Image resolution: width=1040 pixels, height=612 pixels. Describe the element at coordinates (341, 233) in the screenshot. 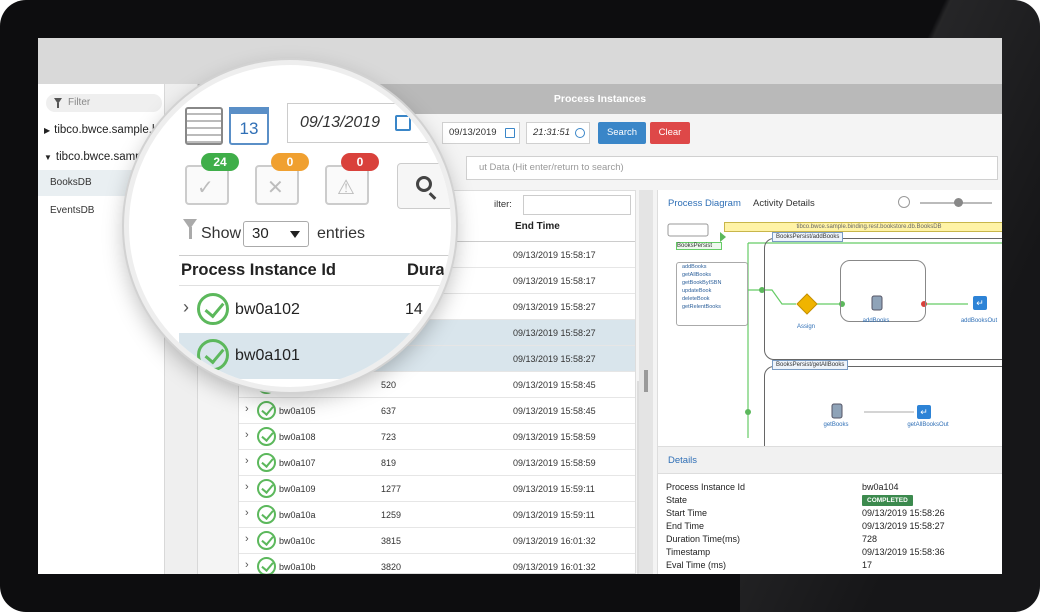

I see `entries-label: entries` at that location.